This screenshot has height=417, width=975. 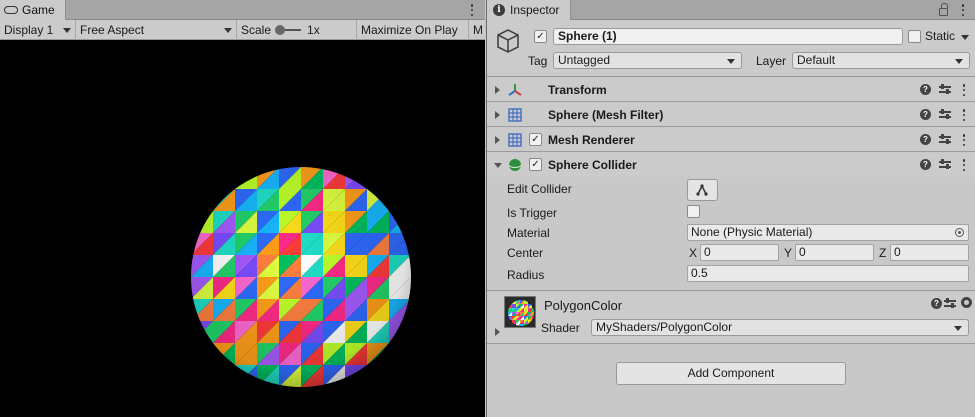 What do you see at coordinates (881, 60) in the screenshot?
I see `layer-dropdown: Default` at bounding box center [881, 60].